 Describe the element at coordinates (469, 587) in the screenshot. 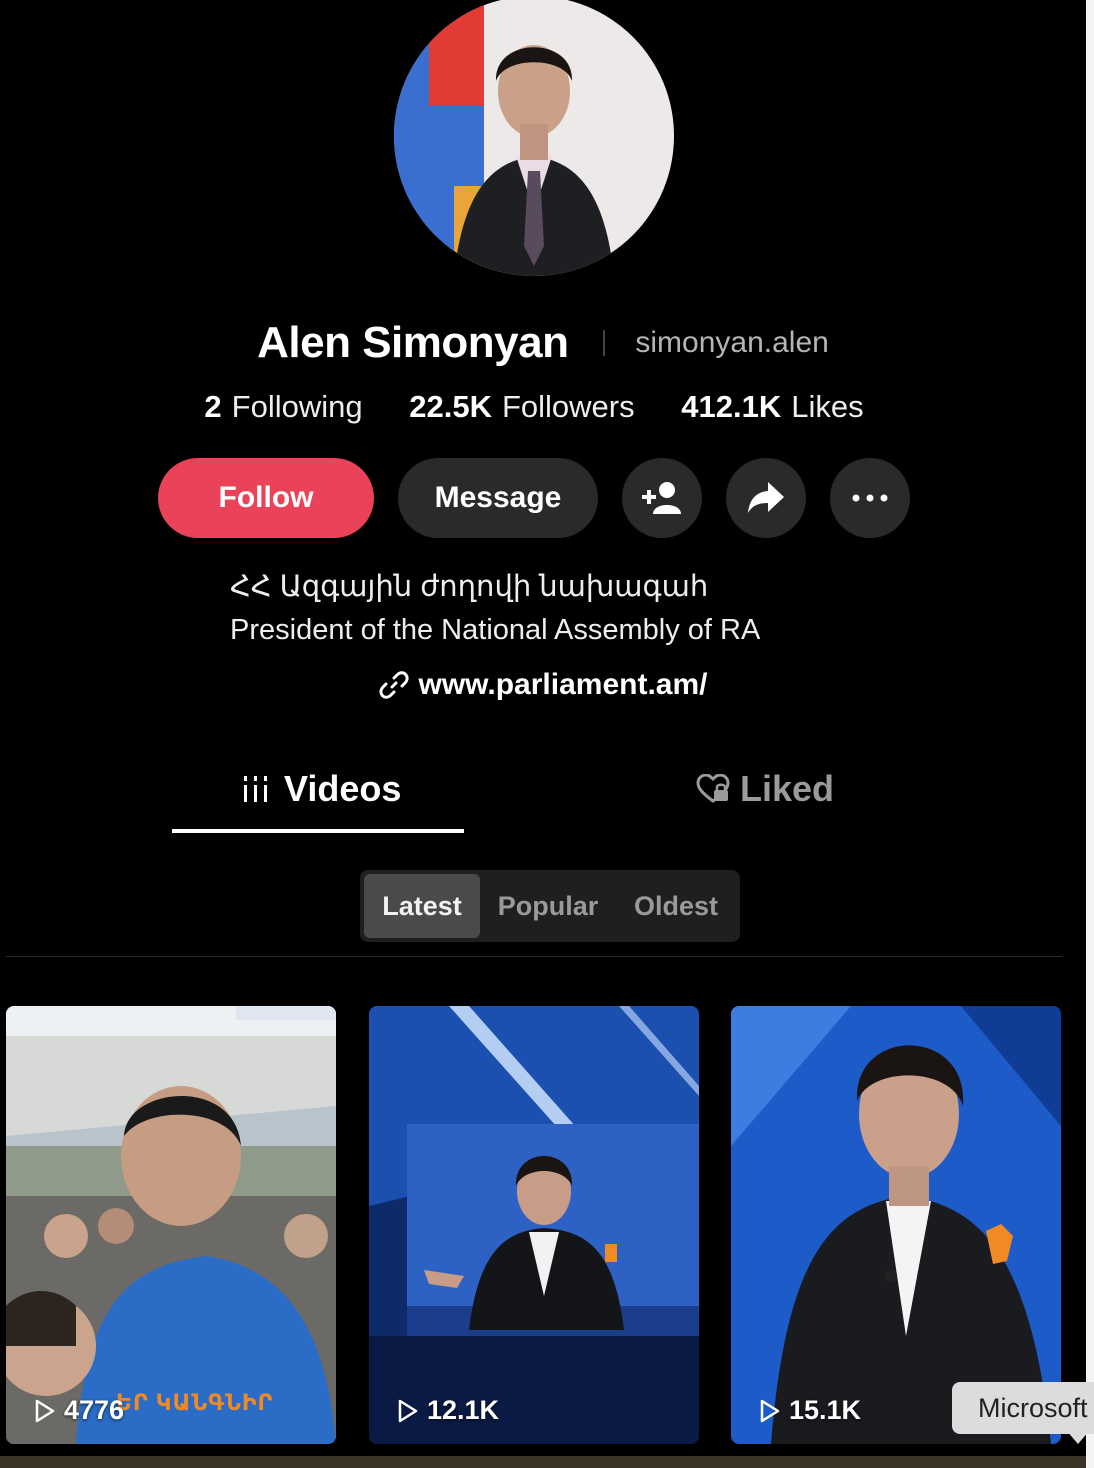

I see `bio-line: ՀՀ Ազգային ժողովի նախագահ` at that location.